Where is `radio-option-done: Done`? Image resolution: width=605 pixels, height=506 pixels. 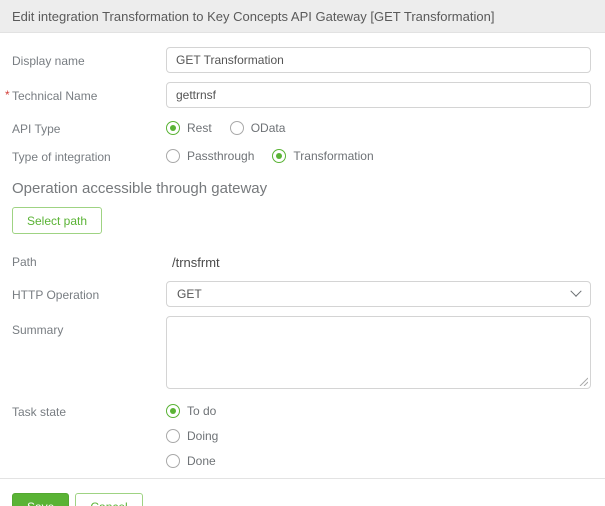
radio-option-done: Done is located at coordinates (191, 461).